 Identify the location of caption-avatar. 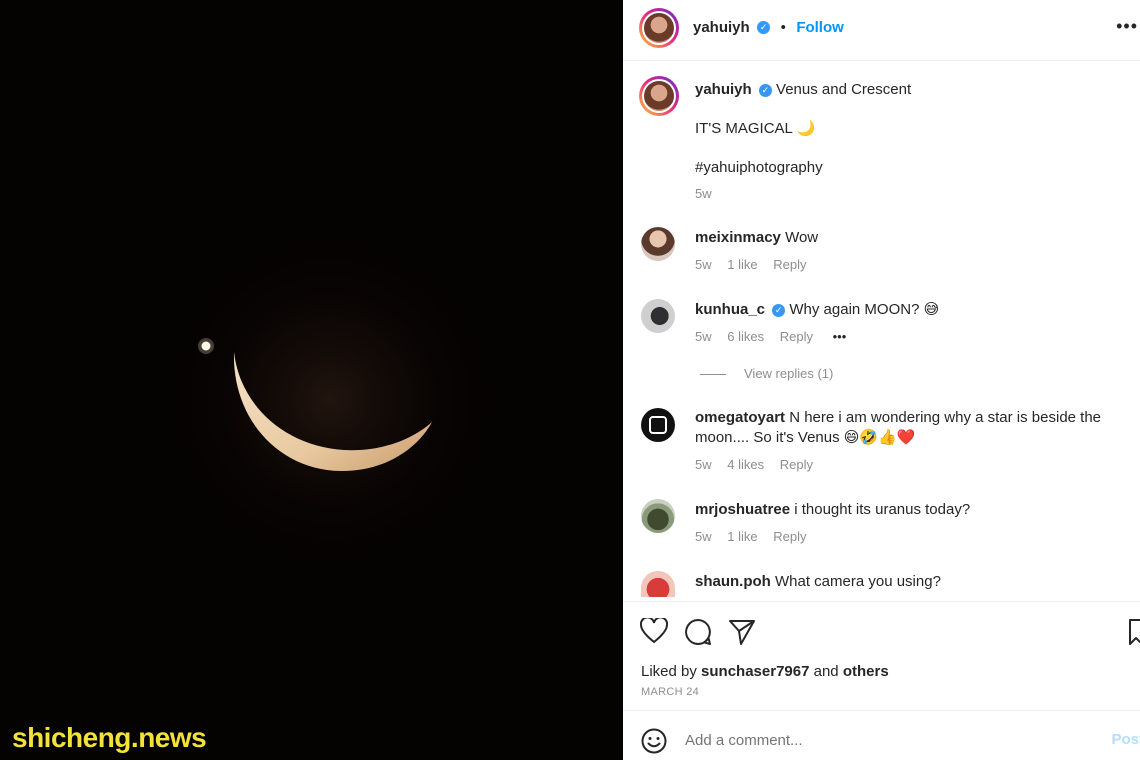
(659, 96).